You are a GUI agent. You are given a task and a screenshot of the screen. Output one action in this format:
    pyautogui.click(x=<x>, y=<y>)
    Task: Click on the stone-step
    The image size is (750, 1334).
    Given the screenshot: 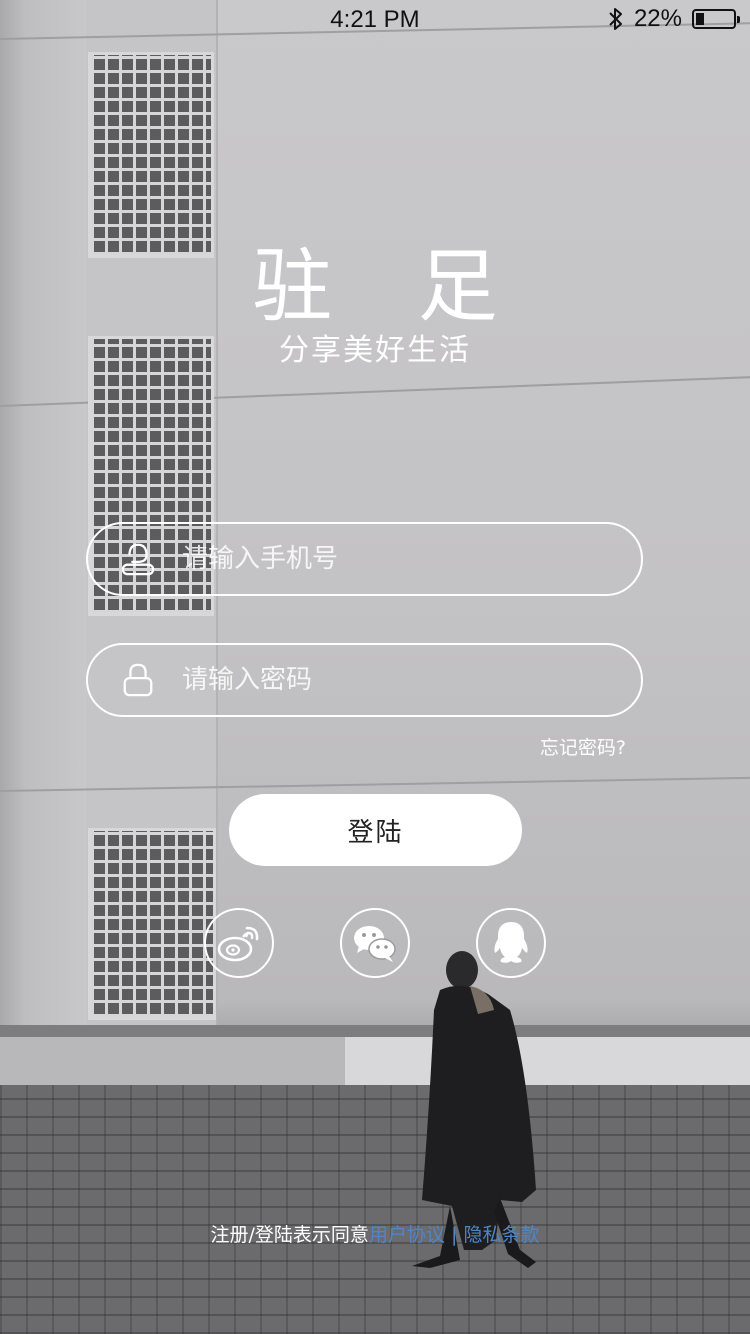 What is the action you would take?
    pyautogui.click(x=375, y=1055)
    